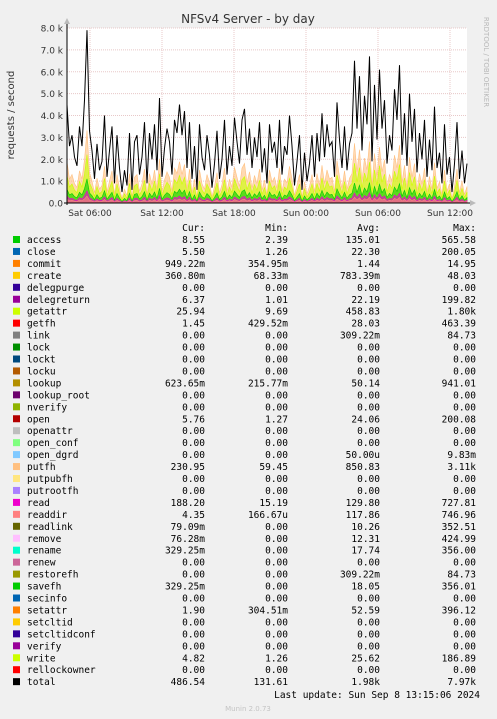 This screenshot has height=719, width=497. What do you see at coordinates (188, 503) in the screenshot?
I see `legend-cur: 188.20` at bounding box center [188, 503].